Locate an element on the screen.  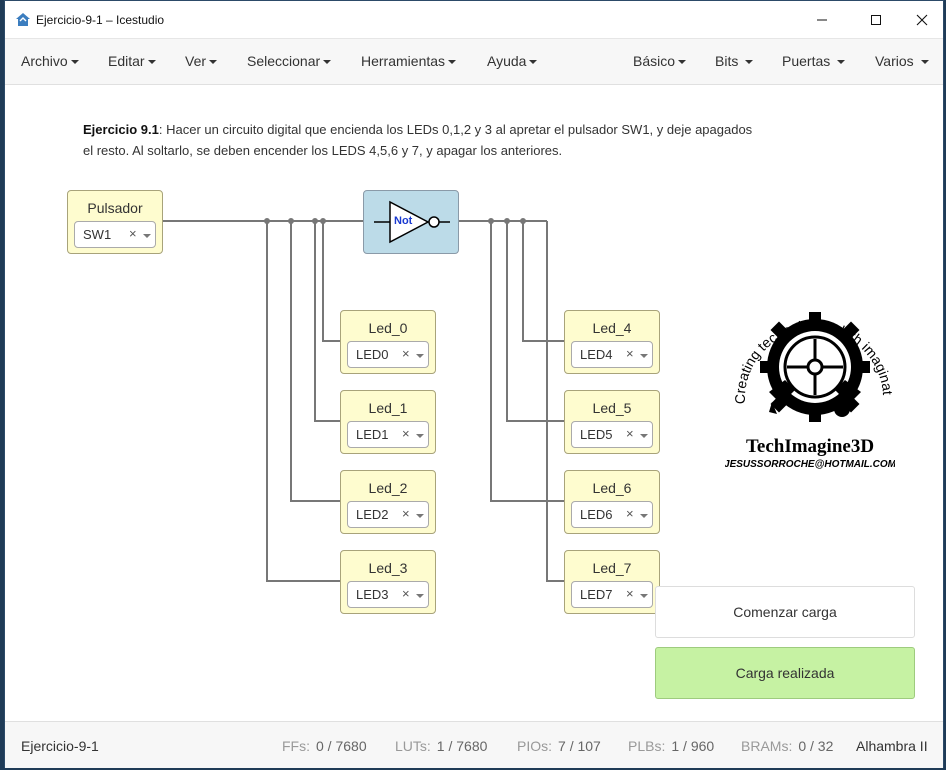
pin-select-value: LED0 is located at coordinates (372, 354).